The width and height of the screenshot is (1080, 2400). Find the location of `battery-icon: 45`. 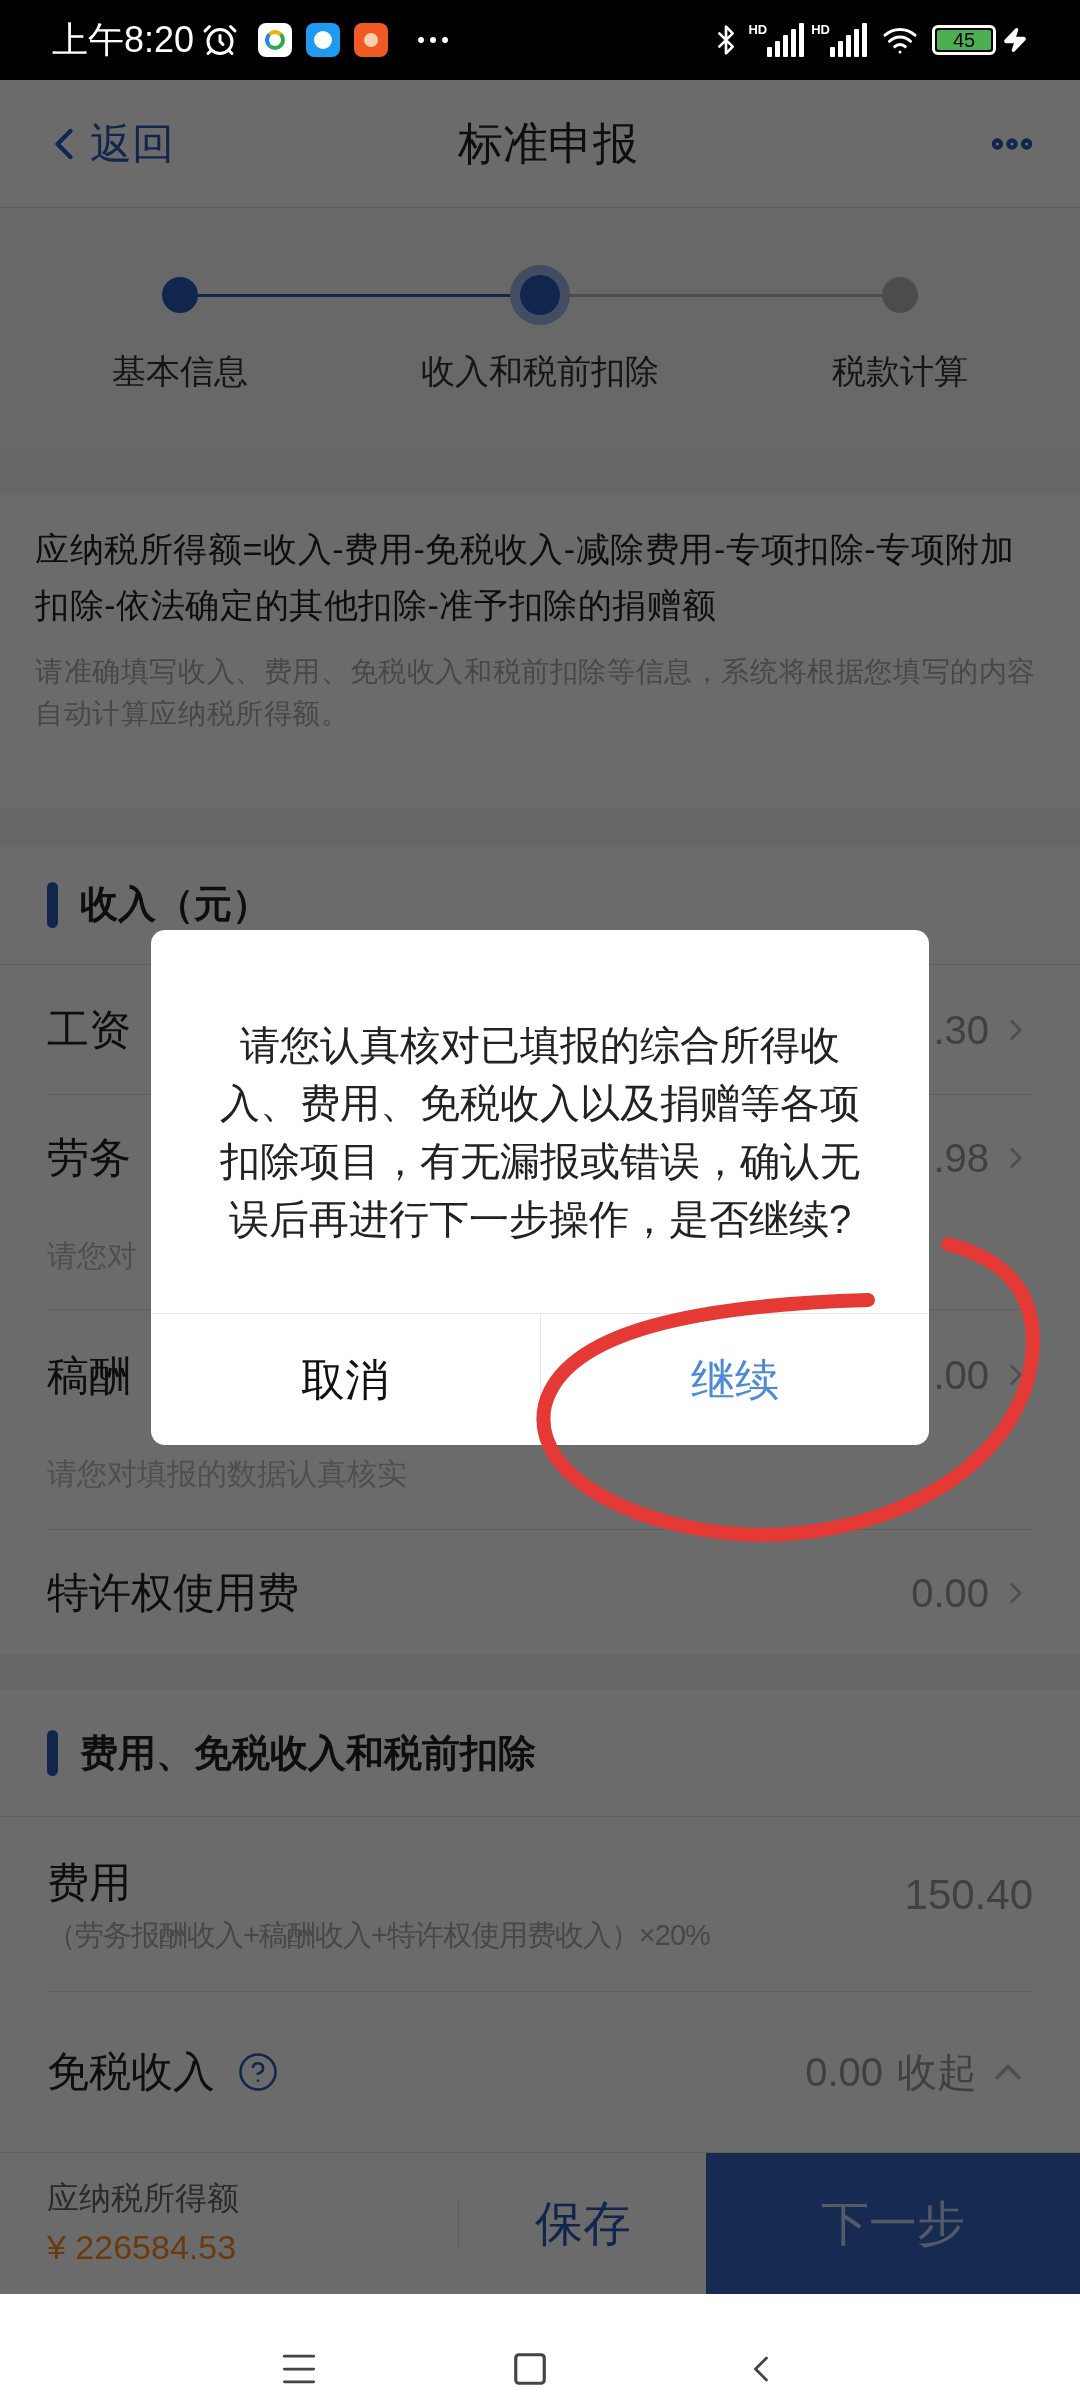

battery-icon: 45 is located at coordinates (964, 40).